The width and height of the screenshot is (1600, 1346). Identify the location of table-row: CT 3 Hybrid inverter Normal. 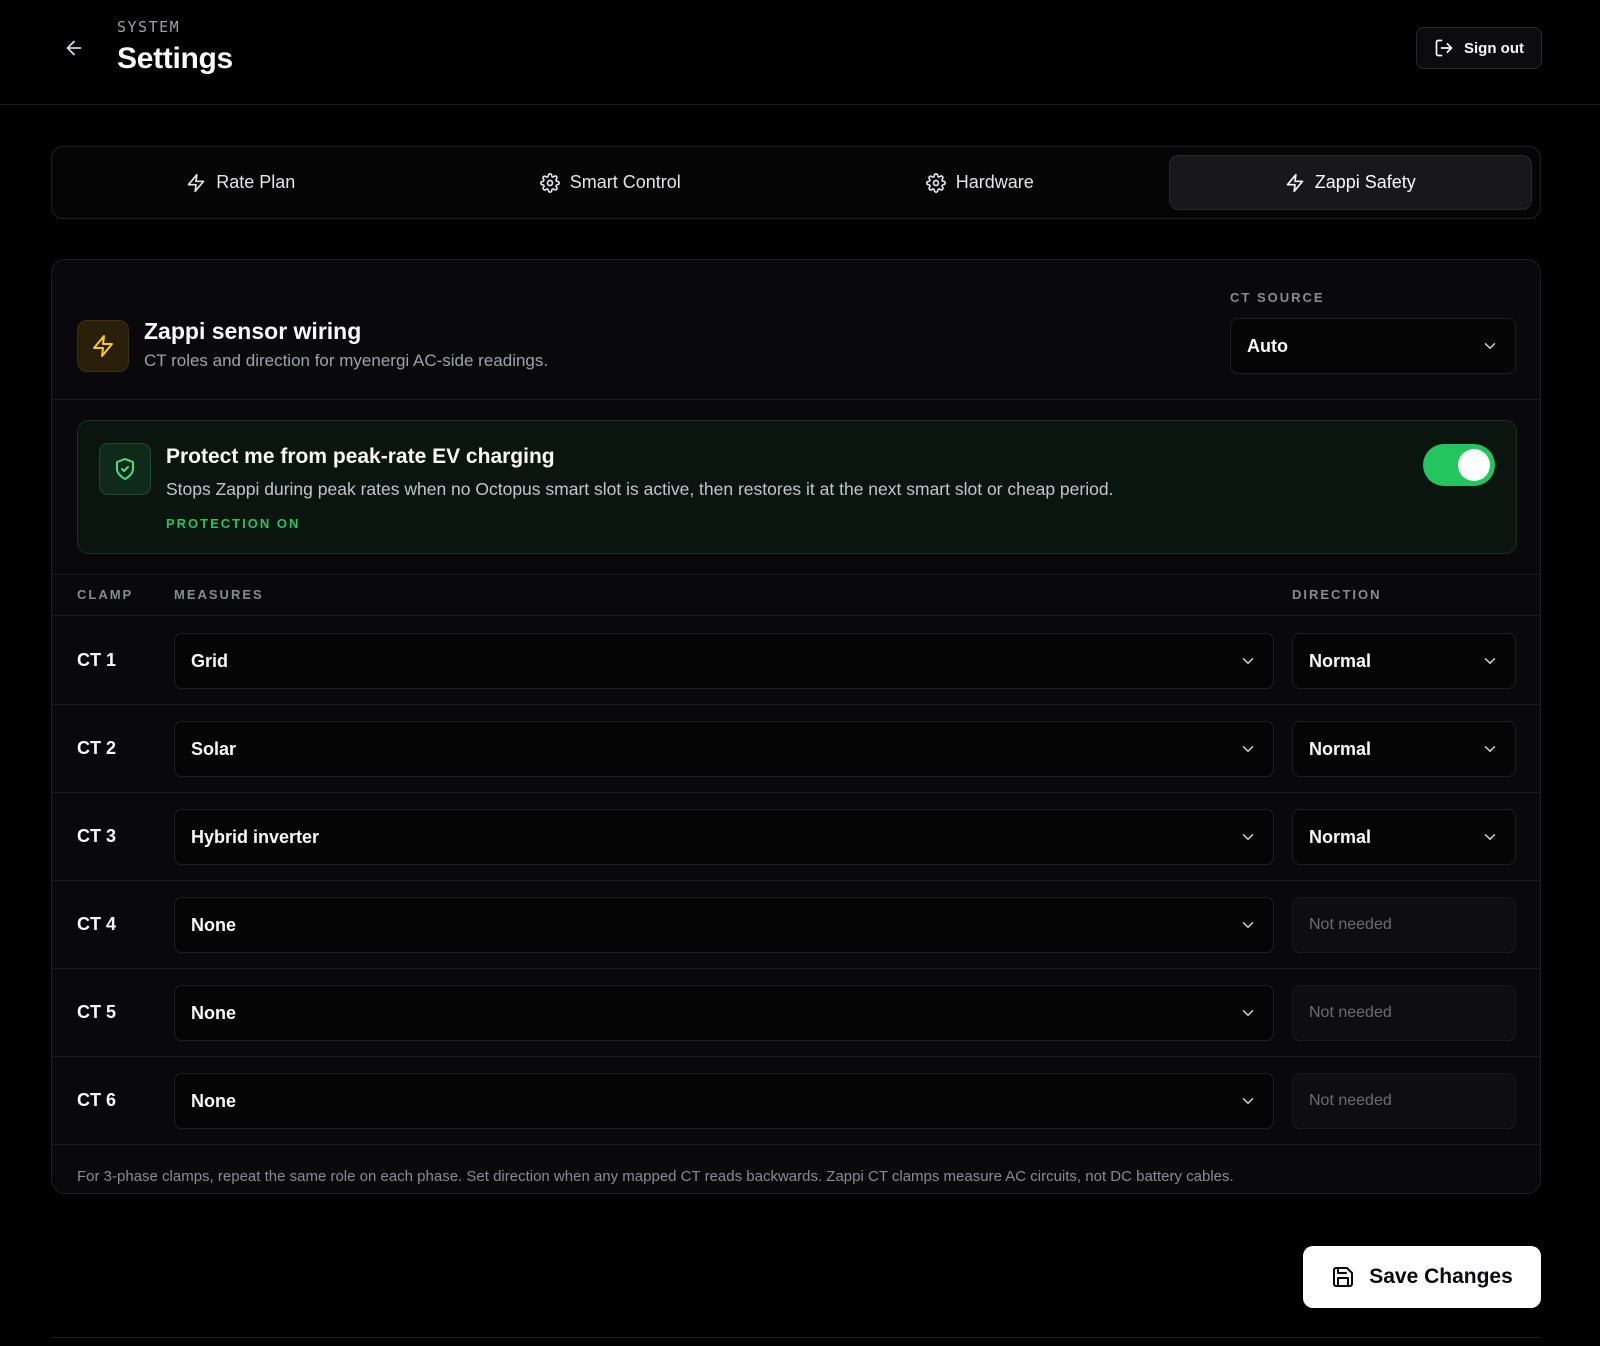
(796, 837).